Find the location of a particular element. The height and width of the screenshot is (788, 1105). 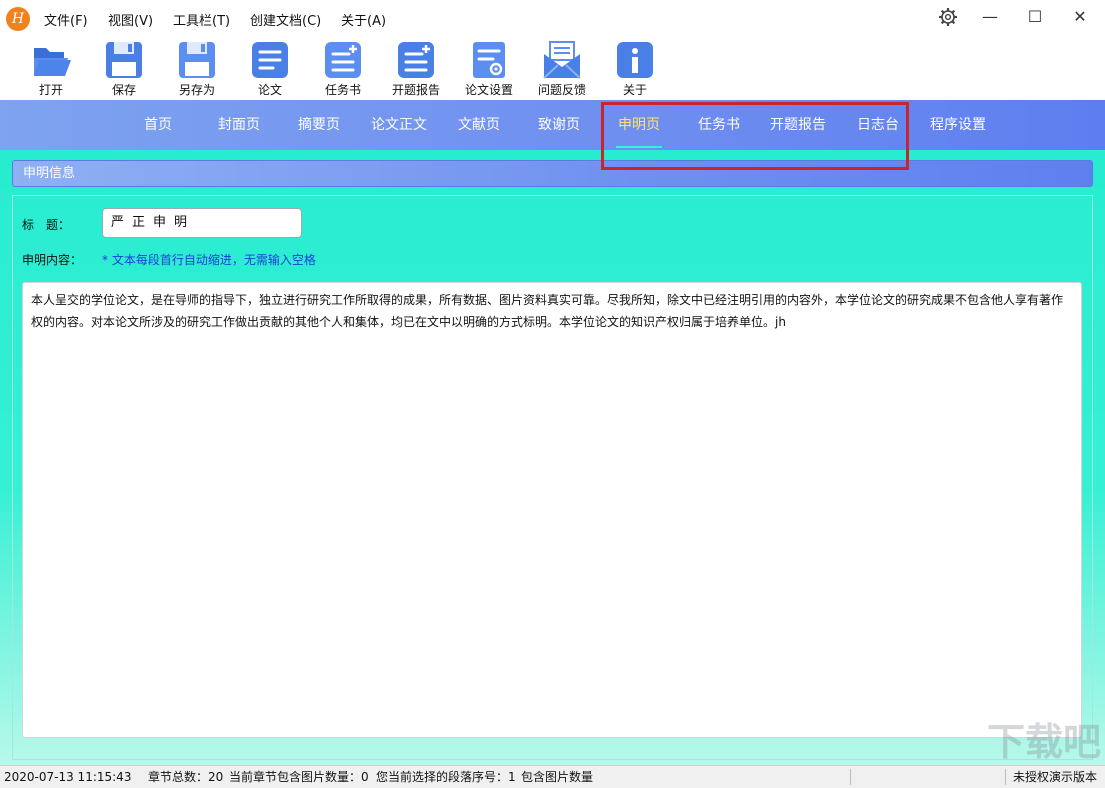

status-paragraph-images: 包含图片数量 is located at coordinates (557, 777).